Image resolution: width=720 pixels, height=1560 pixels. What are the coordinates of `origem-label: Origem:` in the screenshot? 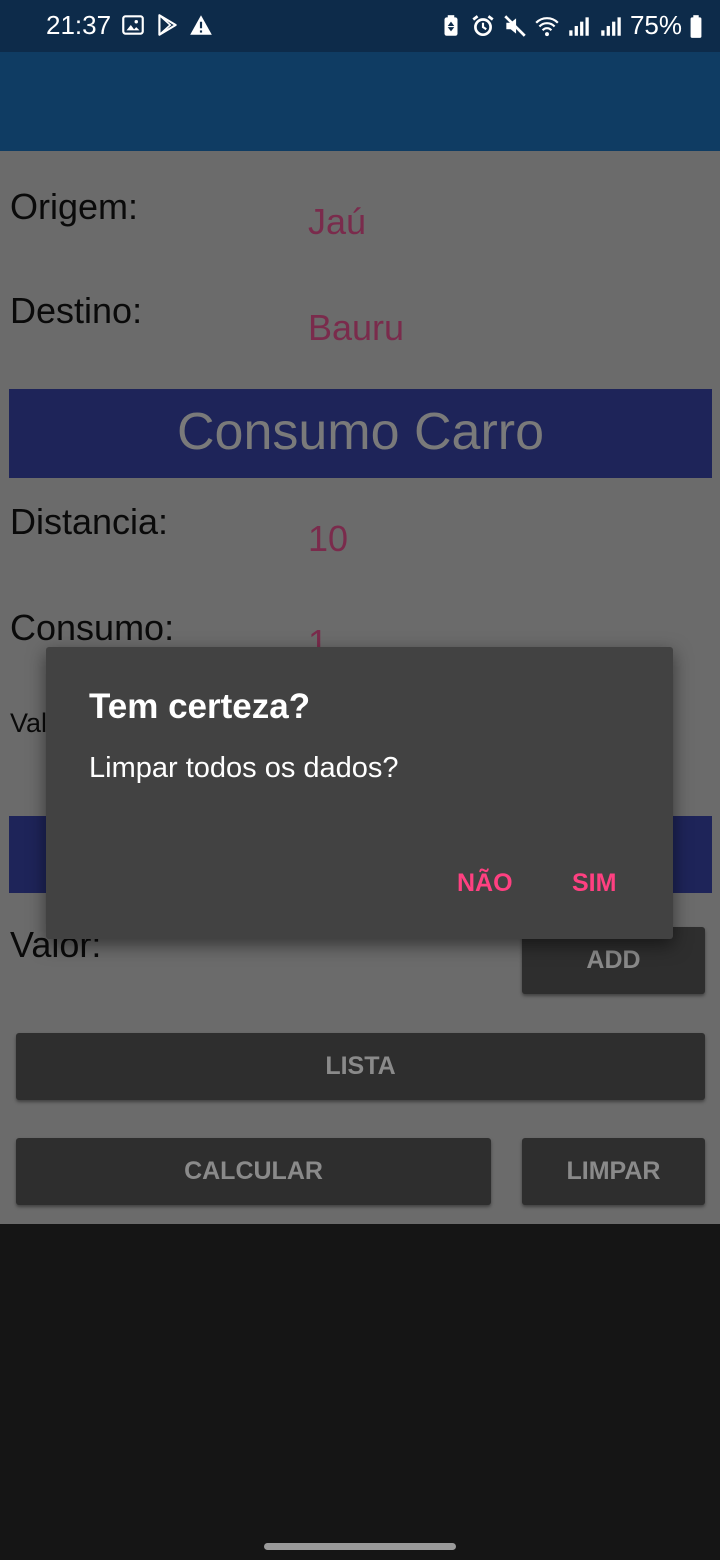 It's located at (74, 206).